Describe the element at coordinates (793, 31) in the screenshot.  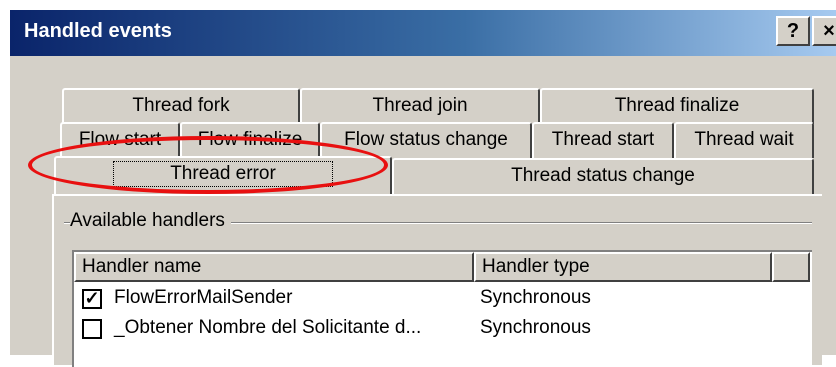
I see `help-button: ?` at that location.